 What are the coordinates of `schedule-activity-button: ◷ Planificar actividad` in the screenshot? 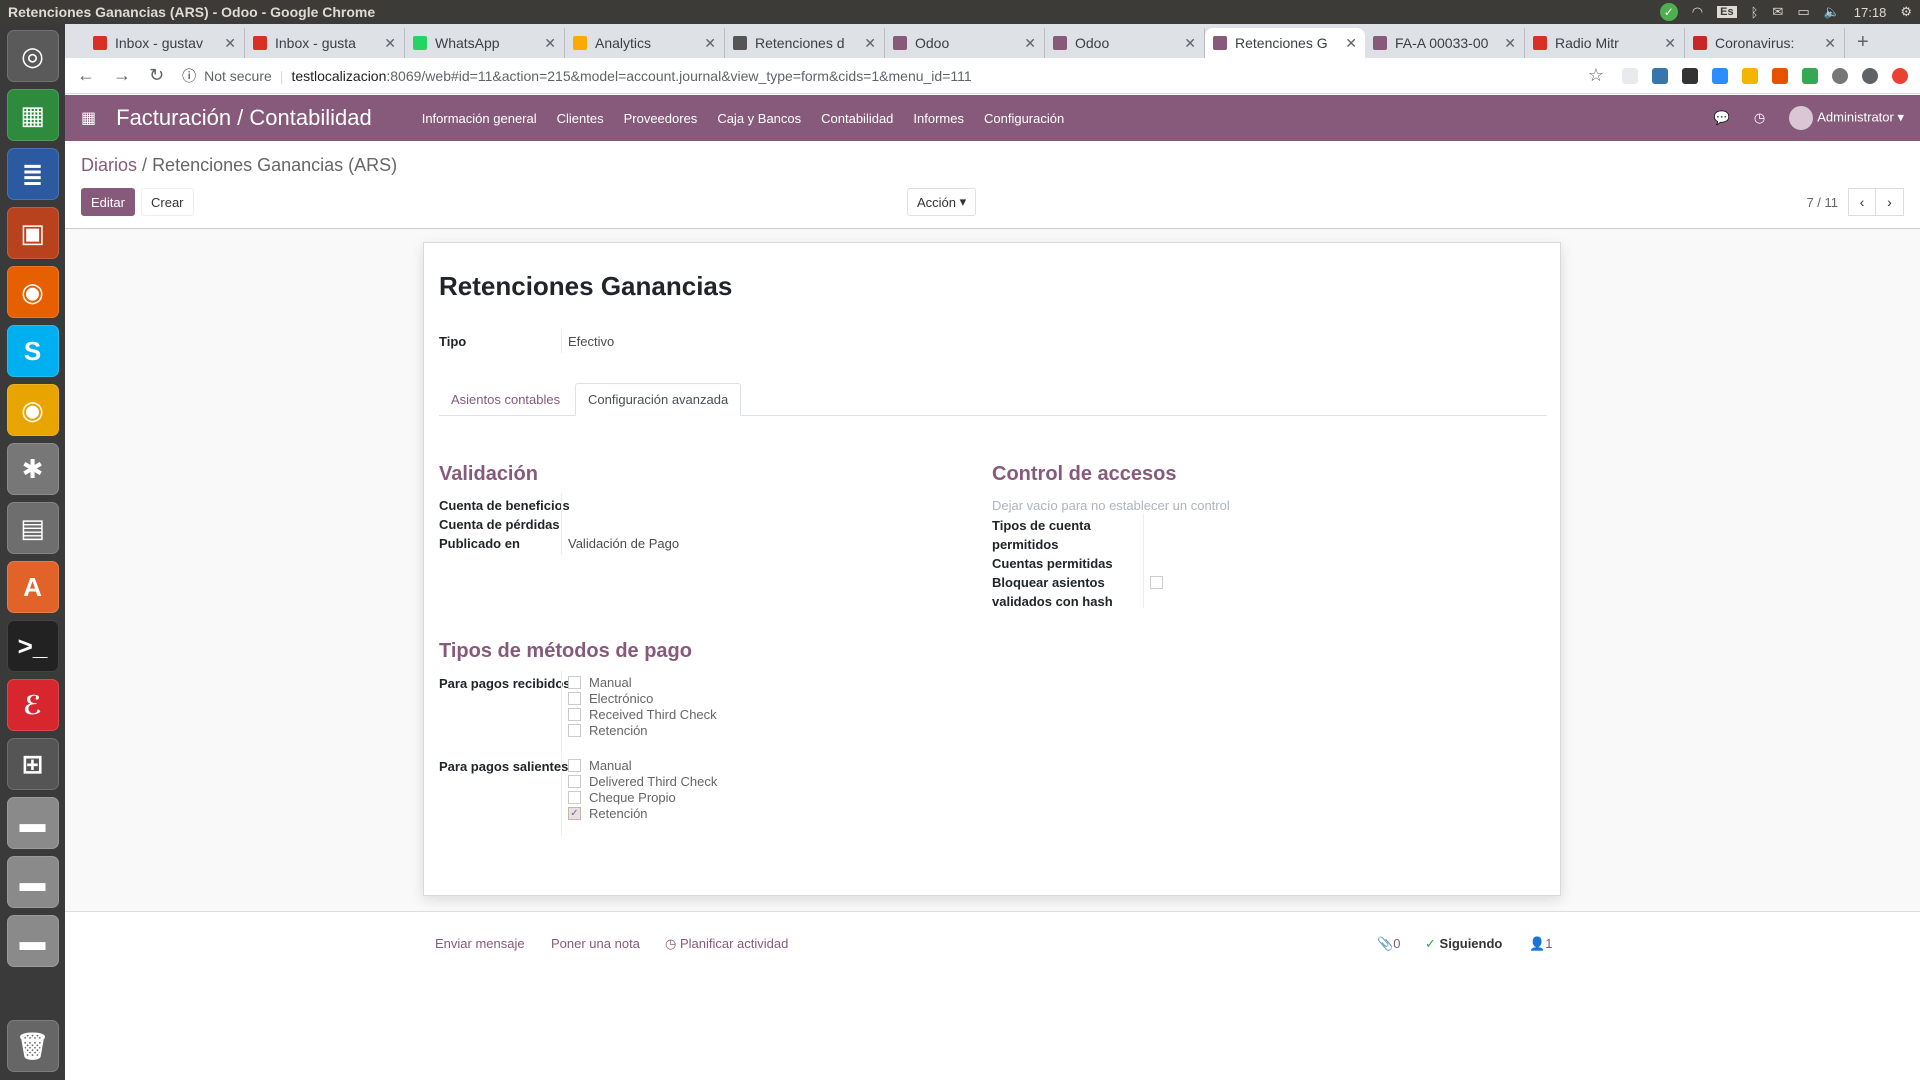 It's located at (726, 944).